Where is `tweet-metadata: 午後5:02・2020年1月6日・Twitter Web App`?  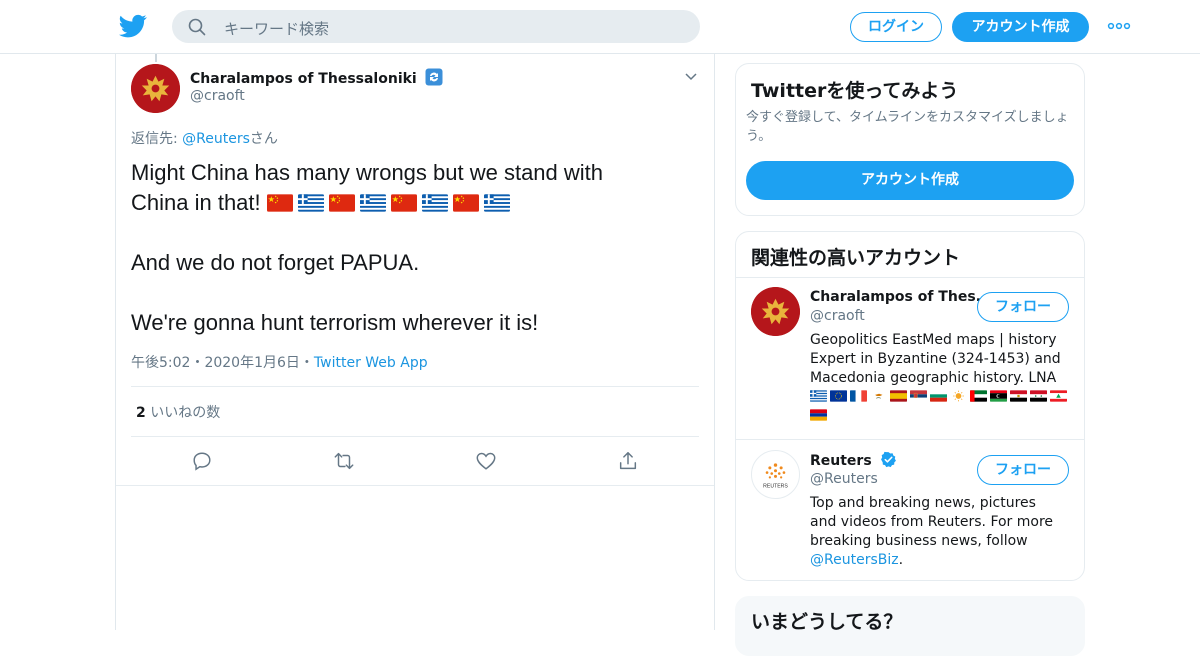
tweet-metadata: 午後5:02・2020年1月6日・Twitter Web App is located at coordinates (279, 362).